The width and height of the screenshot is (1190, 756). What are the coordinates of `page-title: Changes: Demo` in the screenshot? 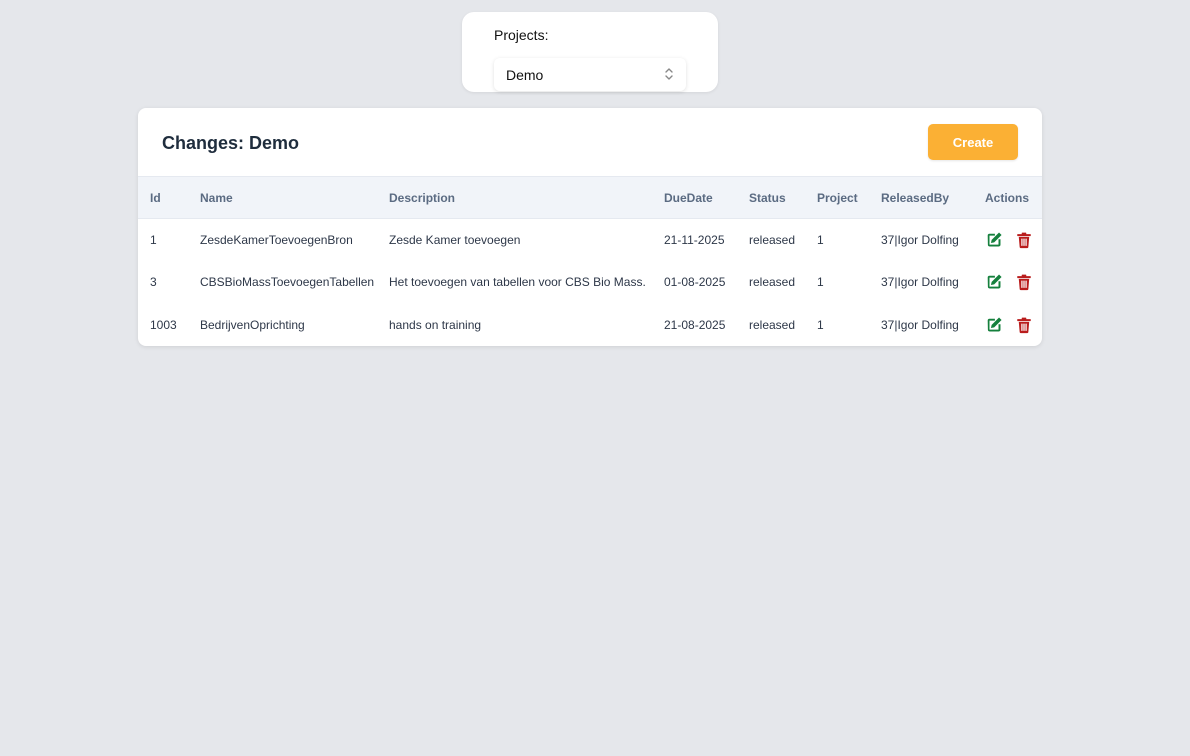 It's located at (231, 143).